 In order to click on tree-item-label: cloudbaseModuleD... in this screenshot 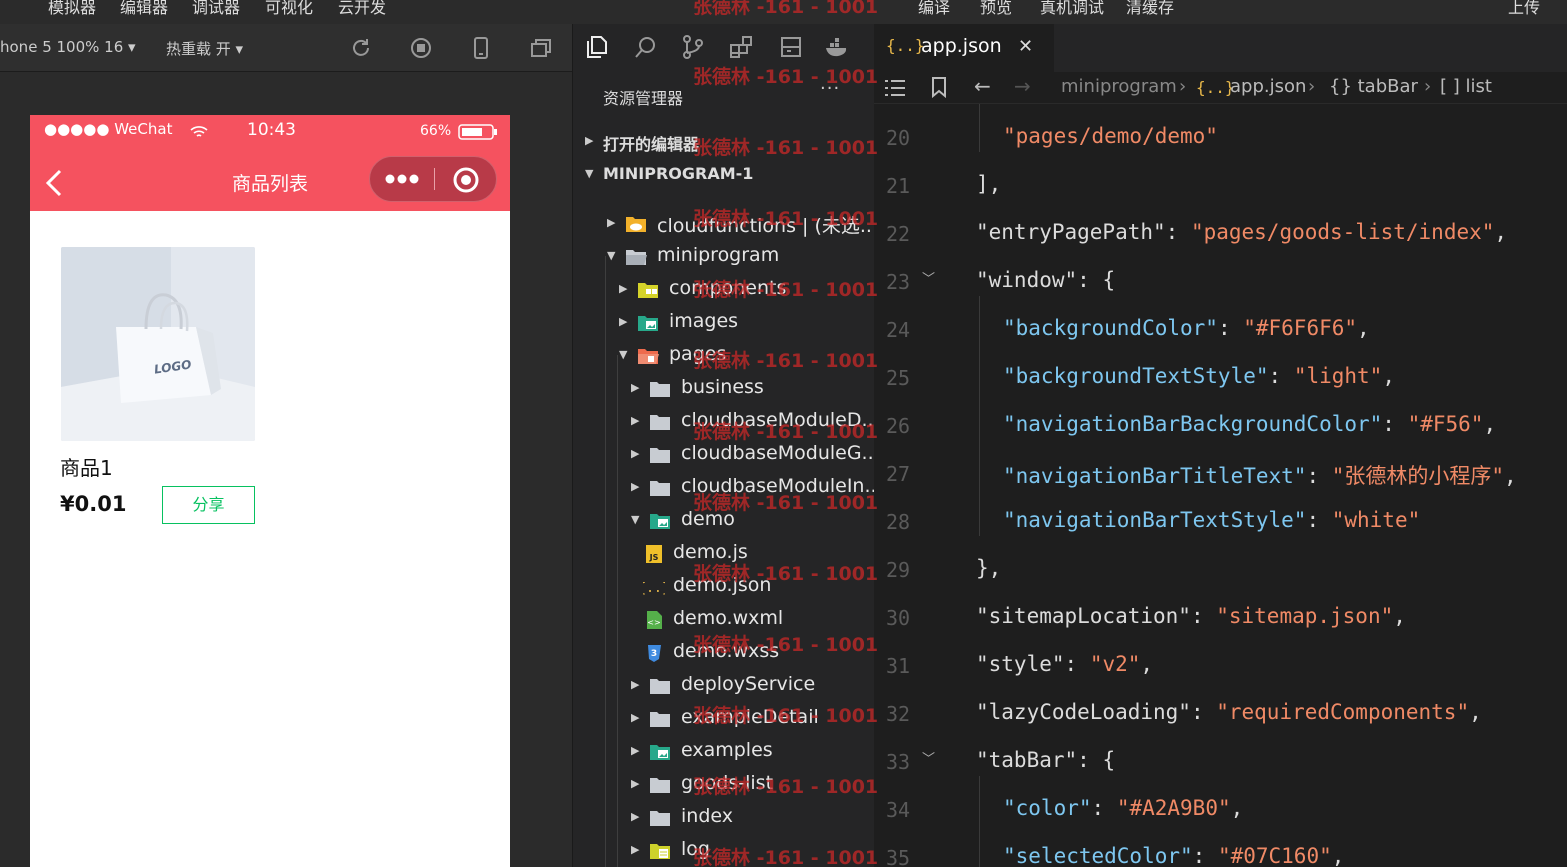, I will do `click(778, 420)`.